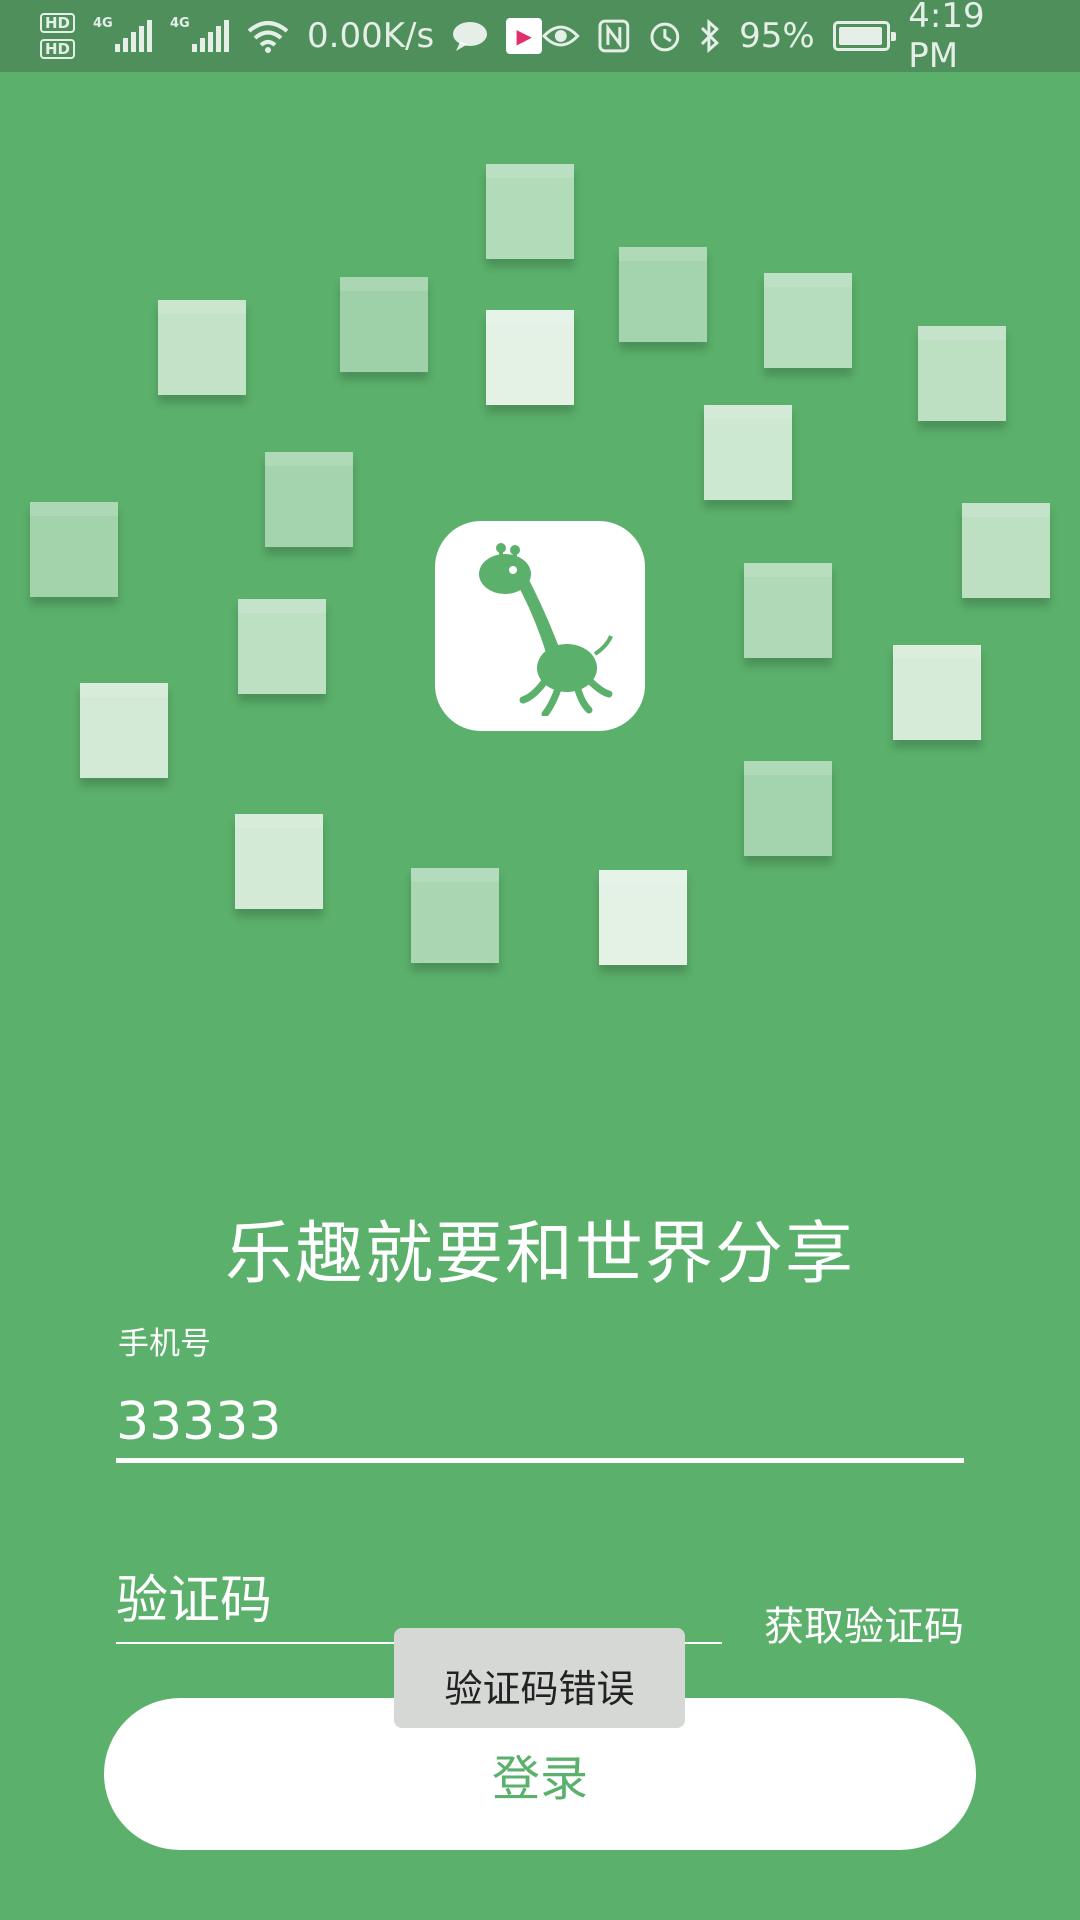  What do you see at coordinates (291, 36) in the screenshot?
I see `status-left: HD HD 4G 4G 0.00K/s ▶` at bounding box center [291, 36].